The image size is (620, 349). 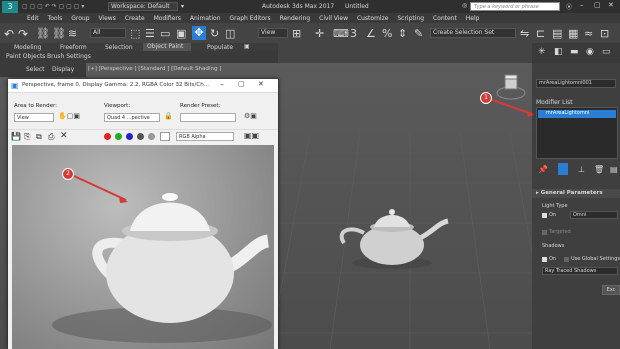 What do you see at coordinates (214, 33) in the screenshot?
I see `rotate-icon: ↻` at bounding box center [214, 33].